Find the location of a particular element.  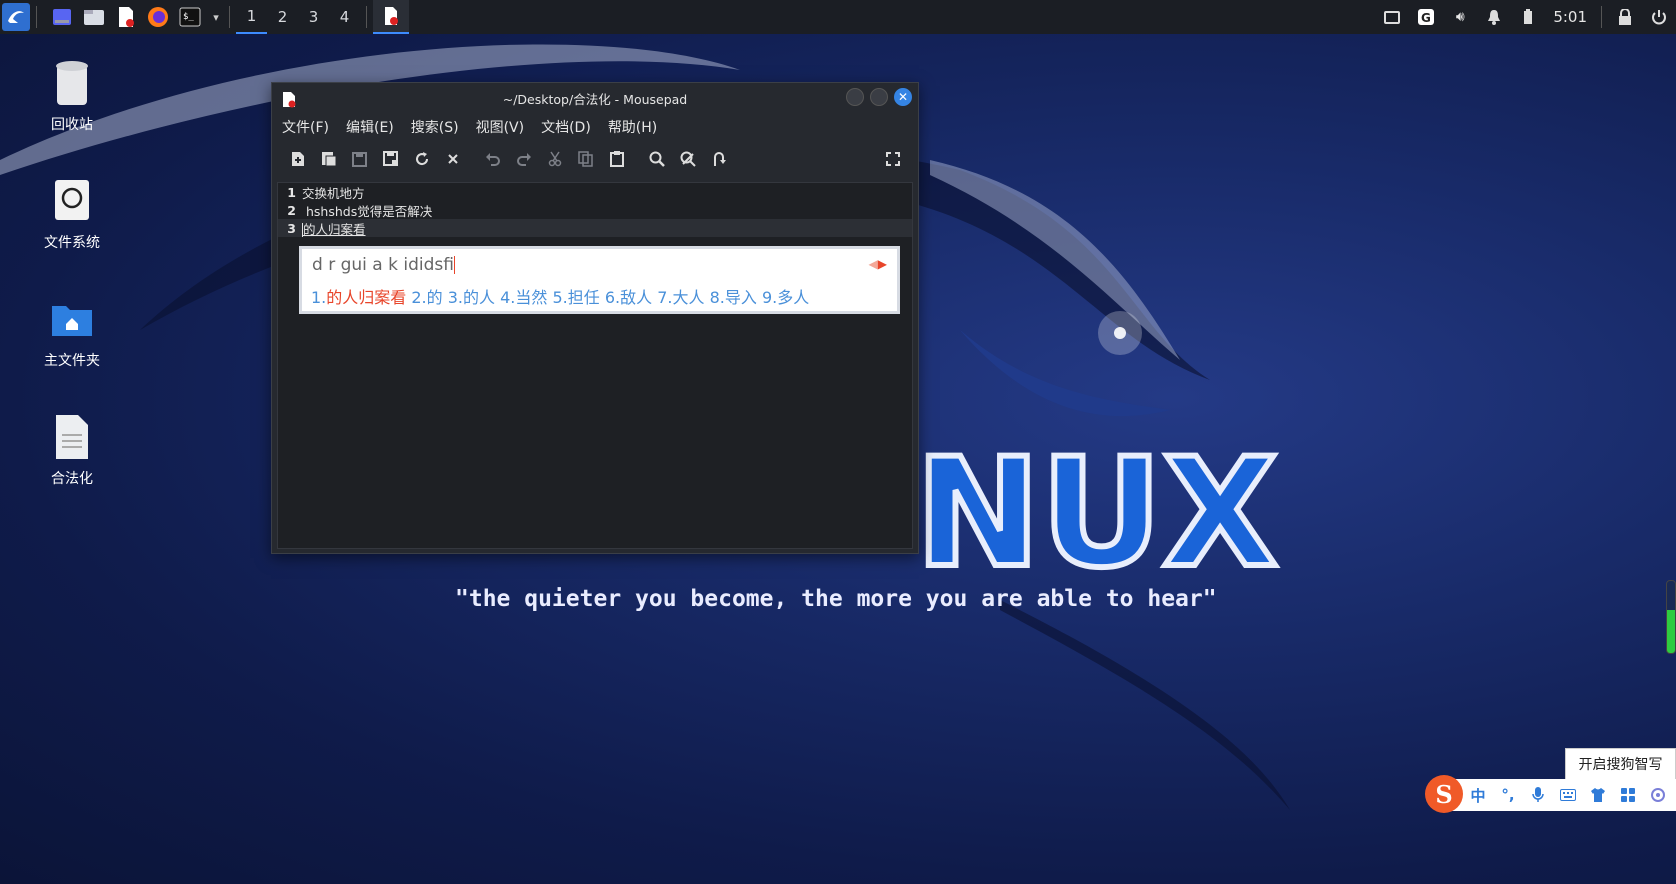

grammarly-icon: G is located at coordinates (1426, 17).